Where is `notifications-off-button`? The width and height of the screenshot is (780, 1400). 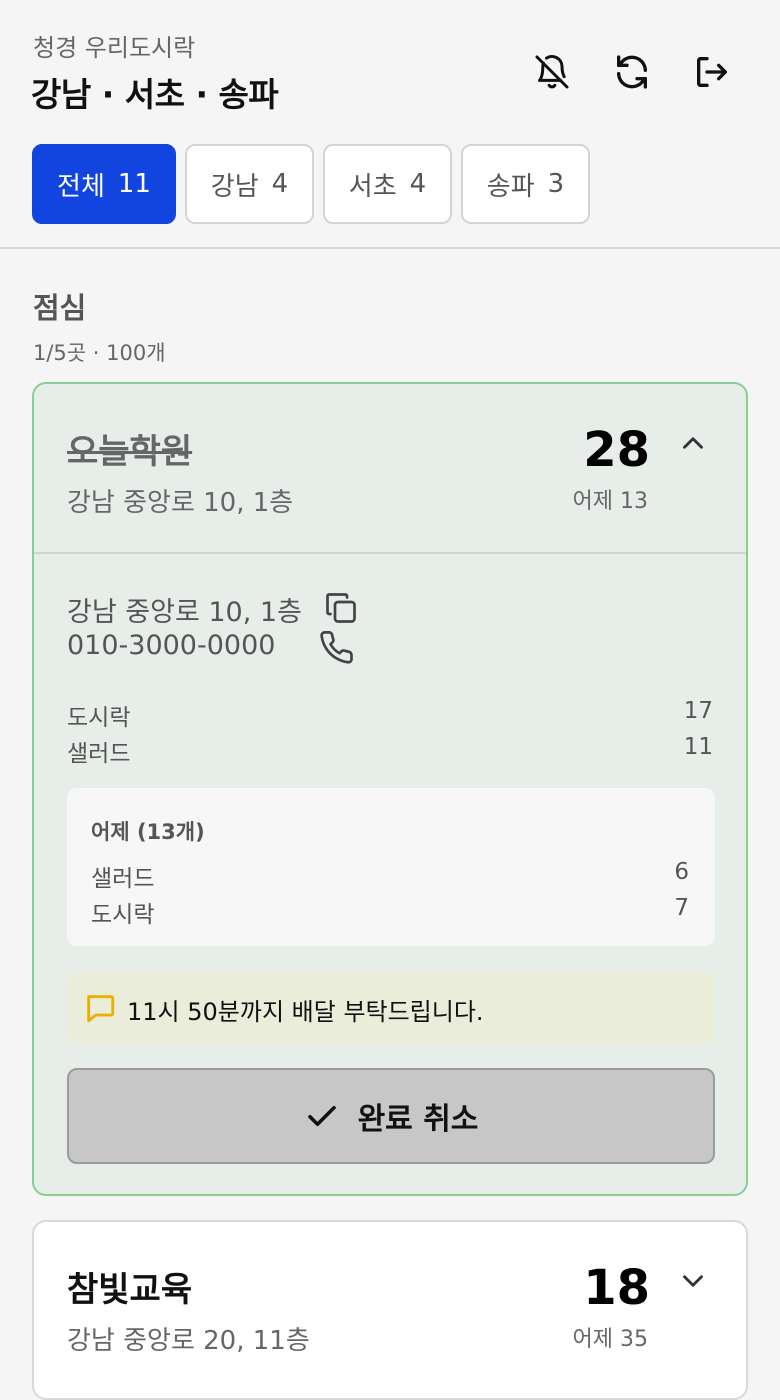
notifications-off-button is located at coordinates (552, 72).